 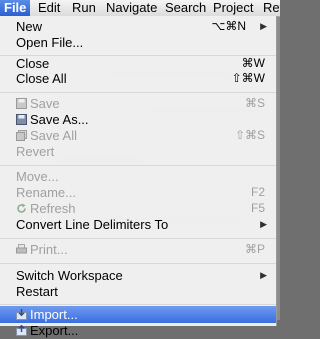 I want to click on menu-item-convert-line-delimiters: Convert Line Delimiters To ▶, so click(x=138, y=224).